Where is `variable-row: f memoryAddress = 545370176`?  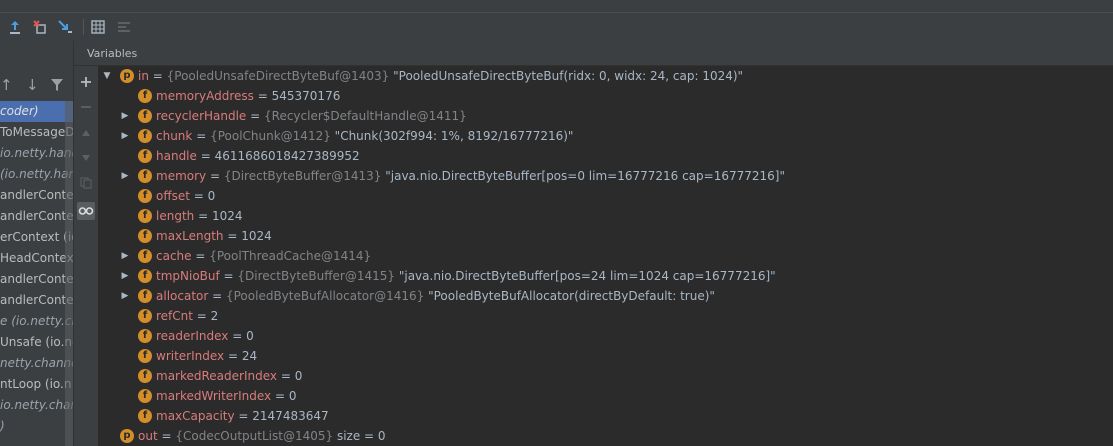 variable-row: f memoryAddress = 545370176 is located at coordinates (603, 96).